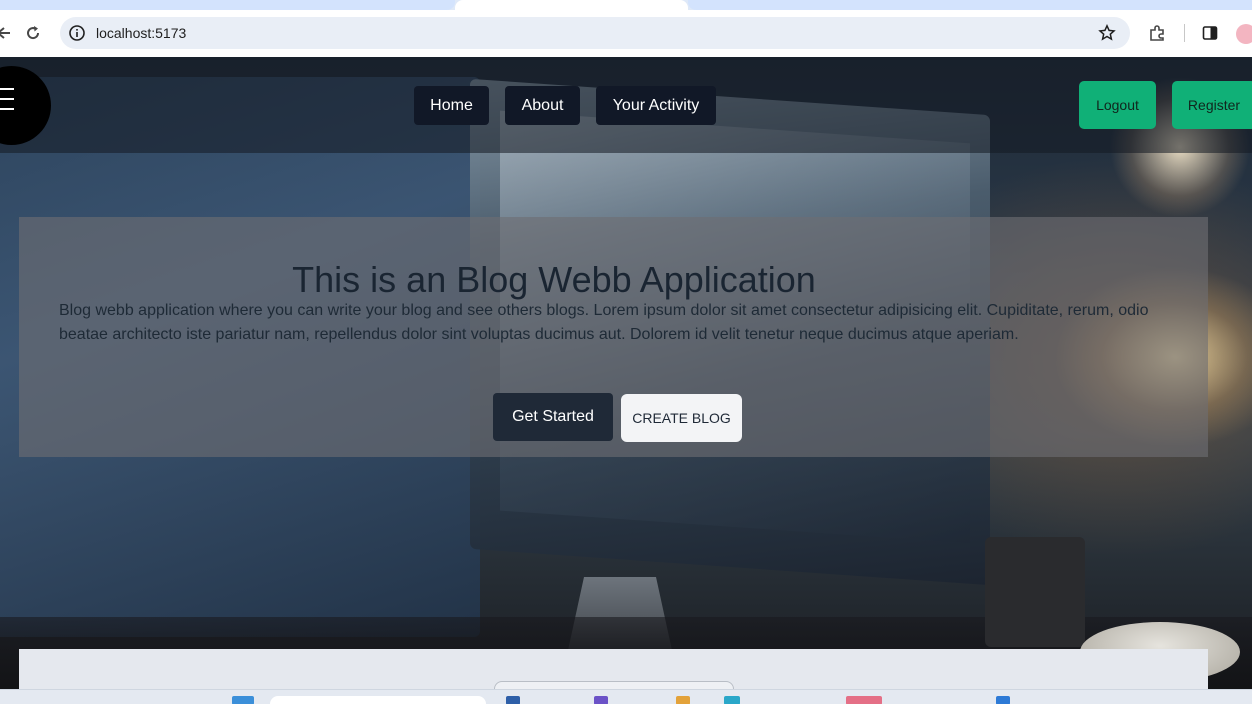 Image resolution: width=1252 pixels, height=704 pixels. Describe the element at coordinates (553, 417) in the screenshot. I see `get-started-button: Get Started` at that location.